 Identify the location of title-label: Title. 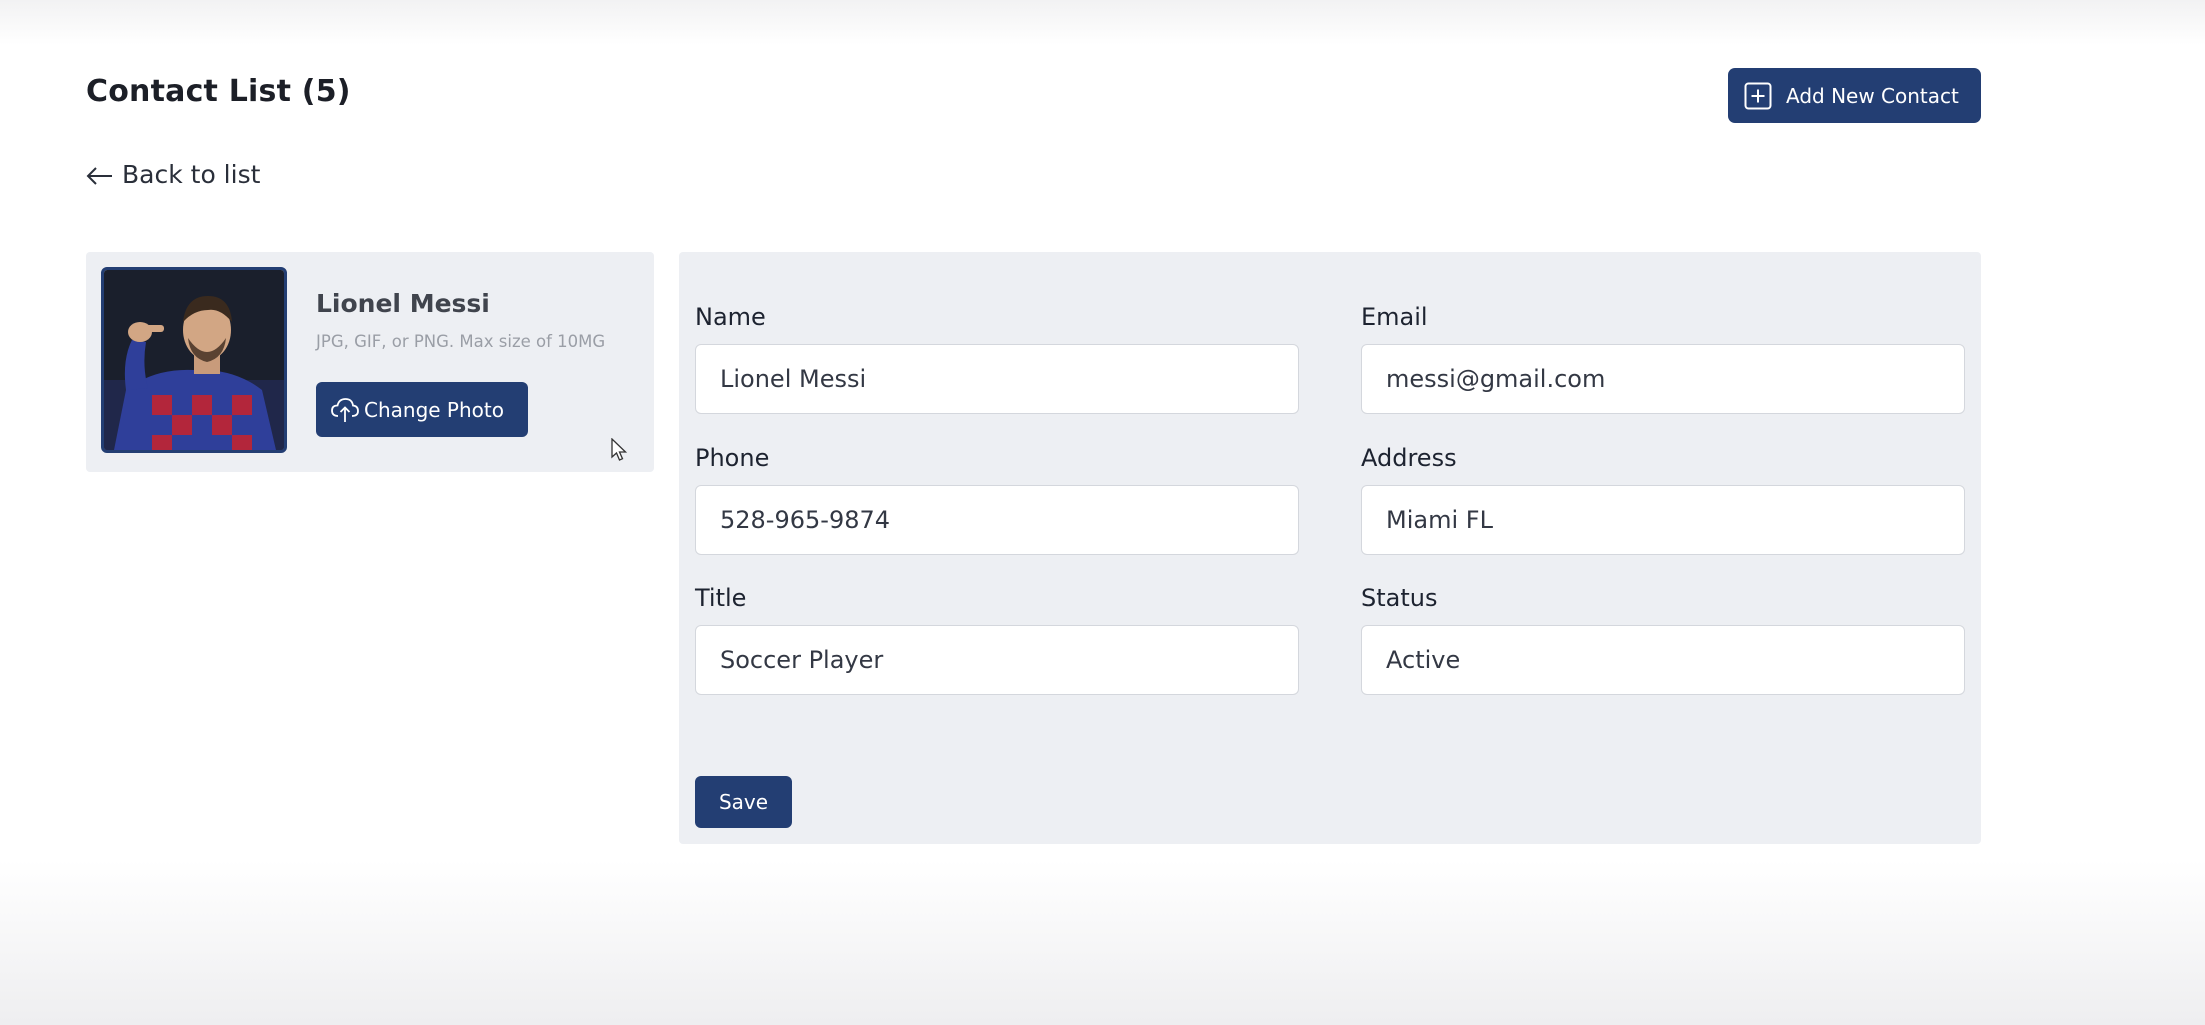
(721, 598).